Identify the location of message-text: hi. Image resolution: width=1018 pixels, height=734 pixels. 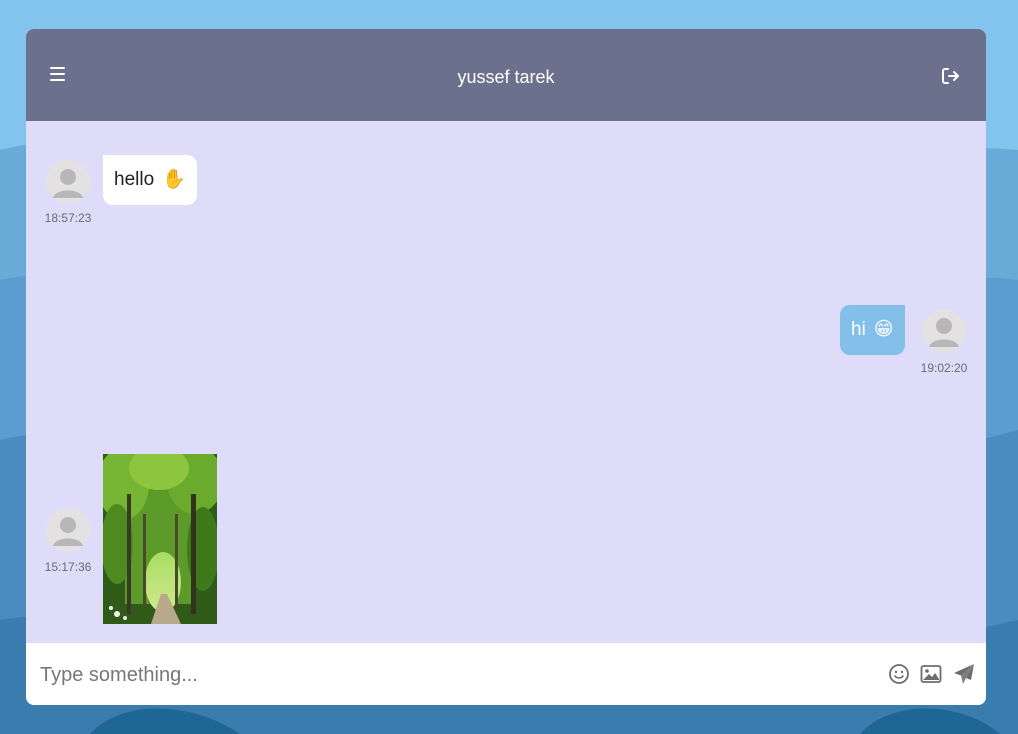
(858, 329).